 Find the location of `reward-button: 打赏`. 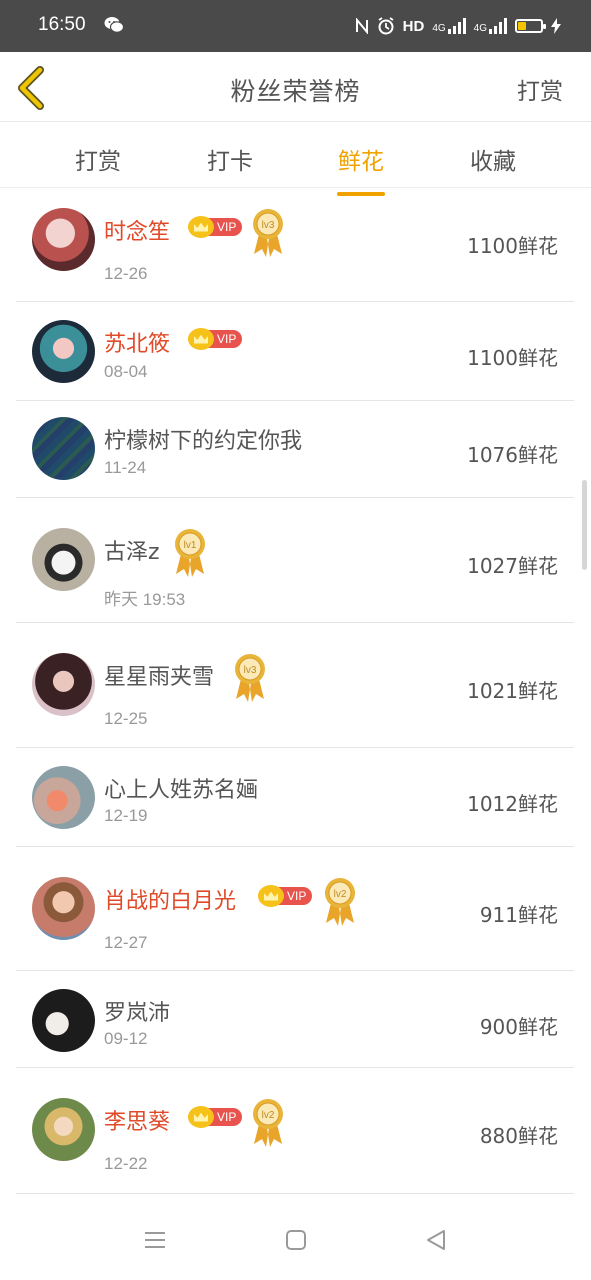

reward-button: 打赏 is located at coordinates (540, 89).